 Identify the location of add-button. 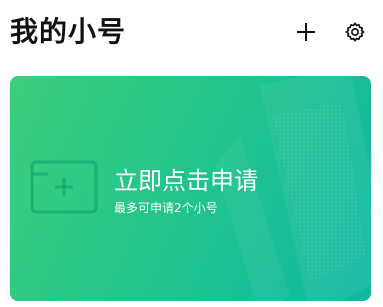
(306, 32).